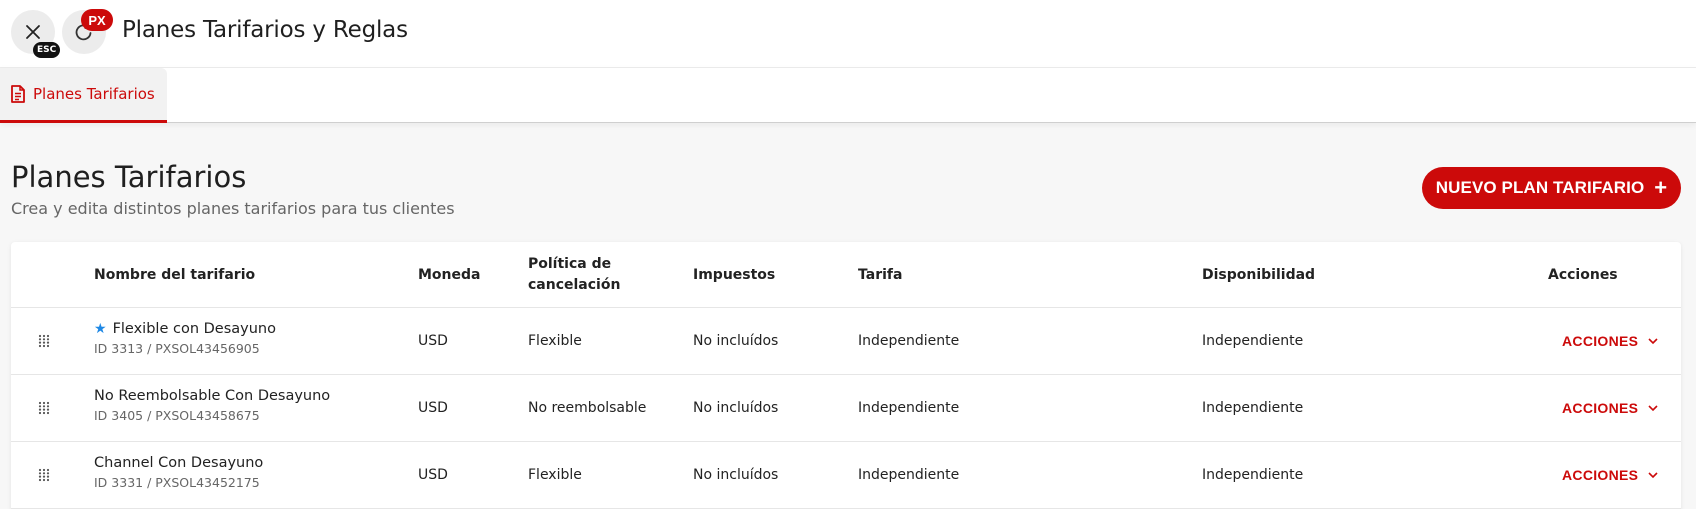 This screenshot has width=1696, height=509. Describe the element at coordinates (94, 94) in the screenshot. I see `tab-label: Planes Tarifarios` at that location.